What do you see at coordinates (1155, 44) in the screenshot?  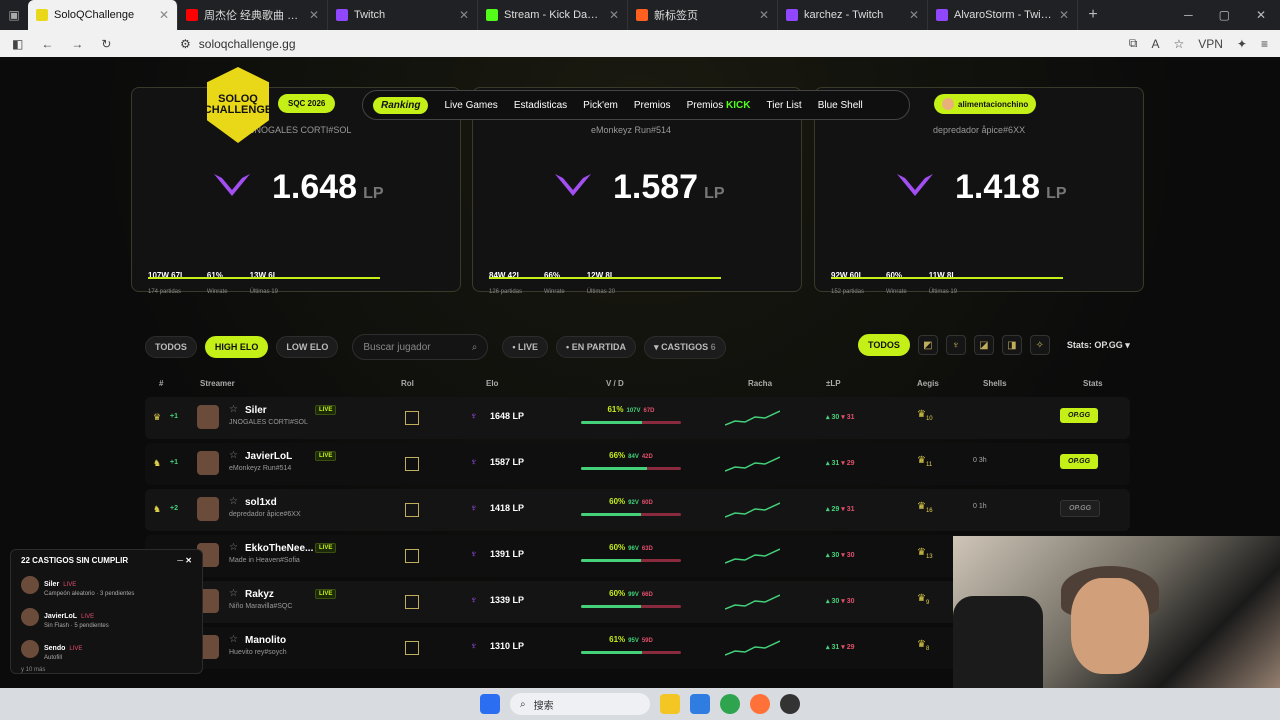 I see `translate-icon: A` at bounding box center [1155, 44].